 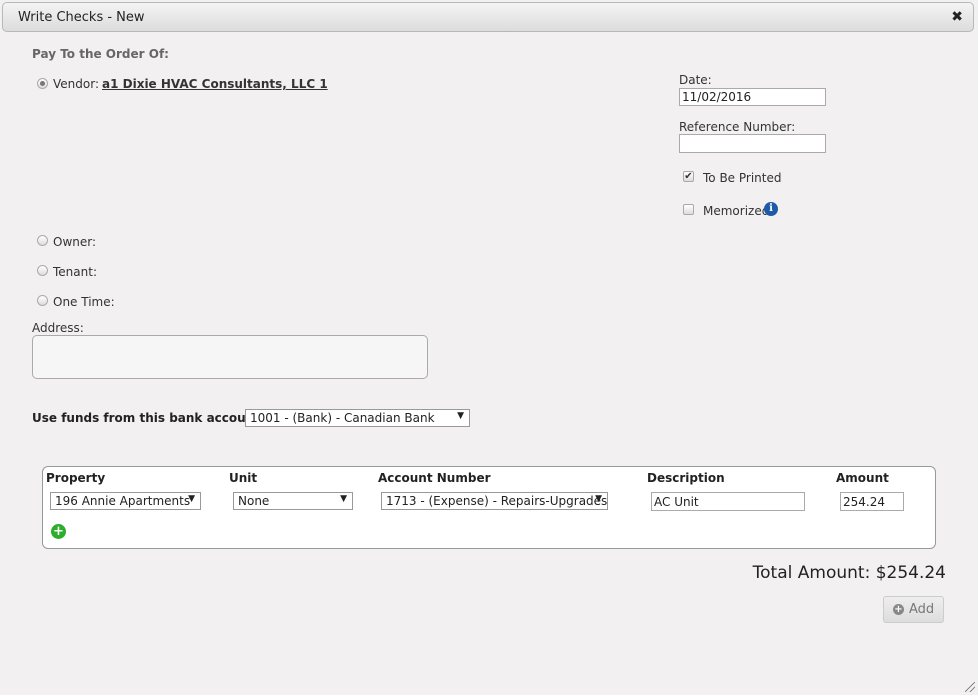 I want to click on reference-number-field, so click(x=752, y=143).